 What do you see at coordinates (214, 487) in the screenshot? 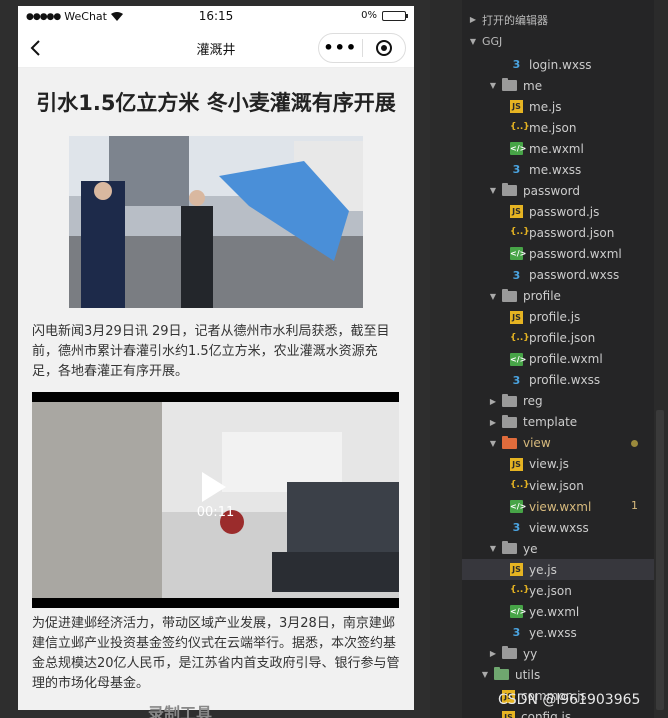
I see `play-icon` at bounding box center [214, 487].